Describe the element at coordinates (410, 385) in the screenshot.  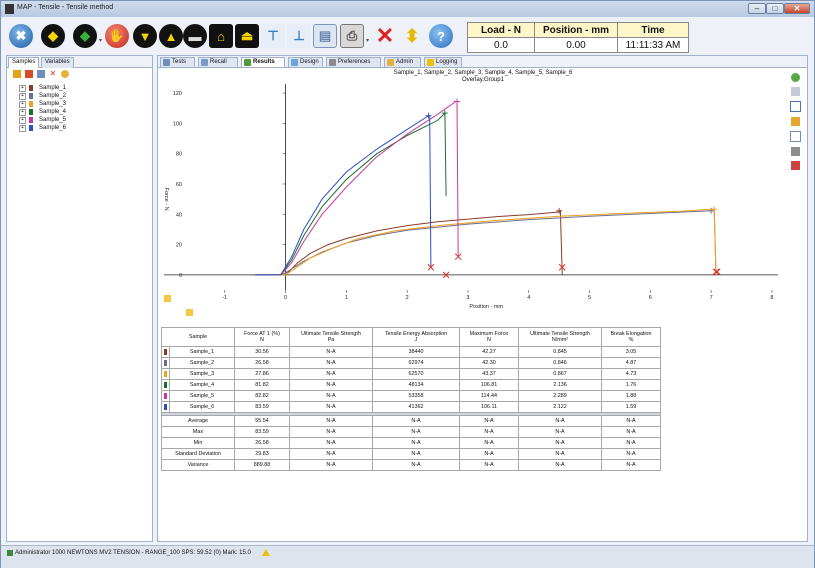
I see `table-row: Sample_4 81.82 N-A 48134 106.81 2.136 1.76` at that location.